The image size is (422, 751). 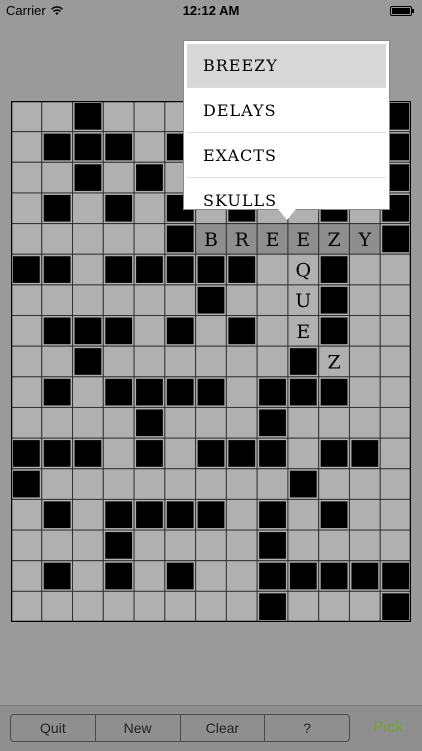 I want to click on new-button: New, so click(x=138, y=728).